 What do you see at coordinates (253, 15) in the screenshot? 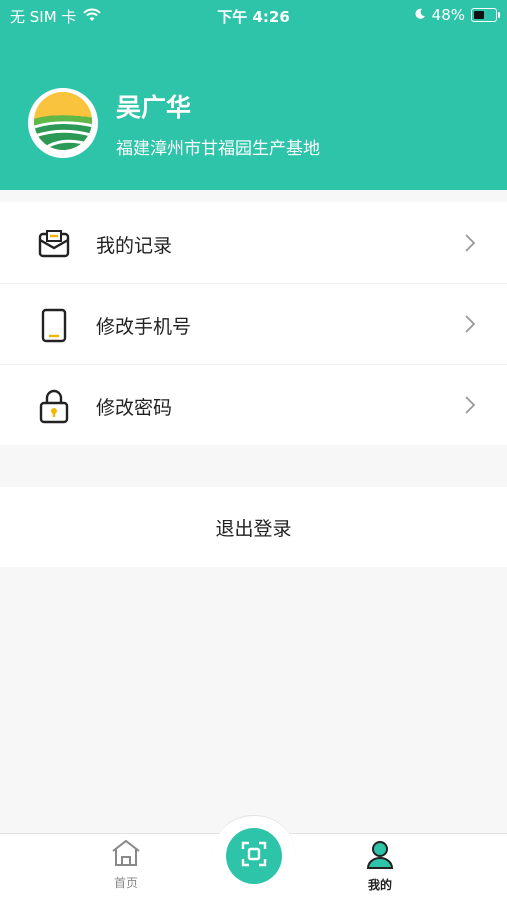
I see `status-bar: 无 SIM 卡 下午 4:26 48%` at bounding box center [253, 15].